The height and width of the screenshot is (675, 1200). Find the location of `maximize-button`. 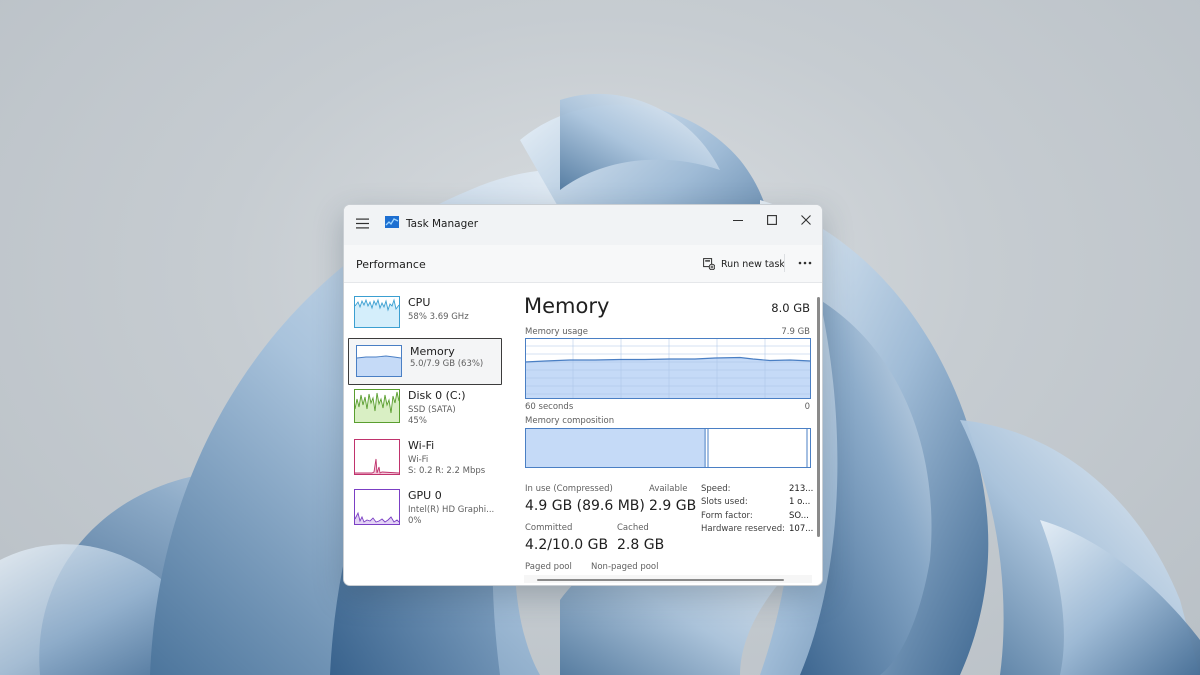

maximize-button is located at coordinates (772, 220).